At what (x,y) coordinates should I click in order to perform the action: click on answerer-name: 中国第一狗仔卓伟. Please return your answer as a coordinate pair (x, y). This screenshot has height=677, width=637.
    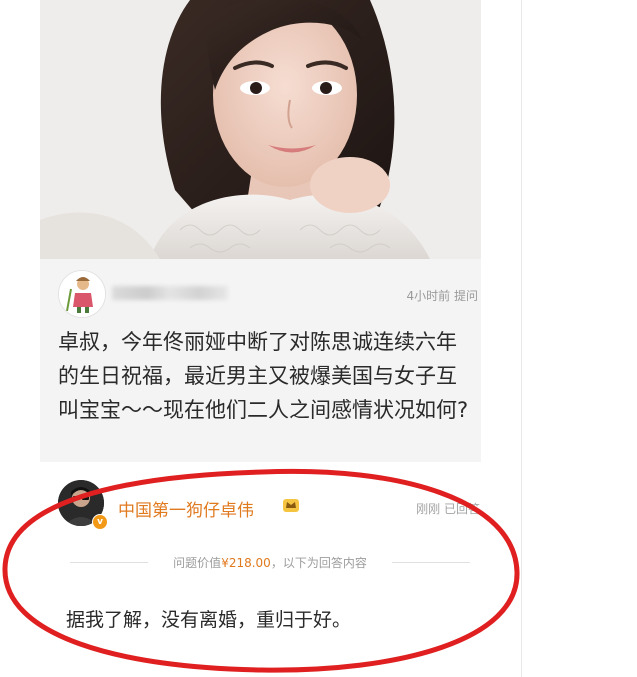
    Looking at the image, I should click on (186, 508).